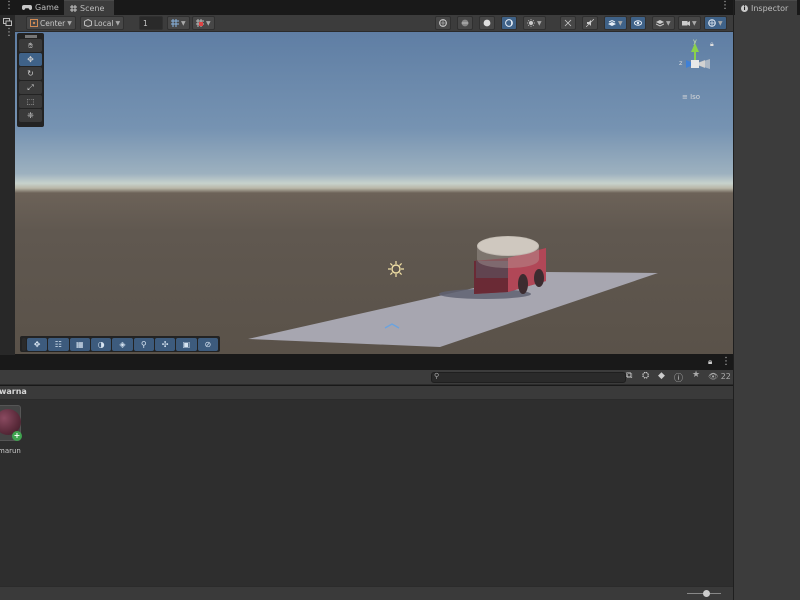 The width and height of the screenshot is (800, 600). I want to click on overlay-compass-button: ⊘, so click(207, 344).